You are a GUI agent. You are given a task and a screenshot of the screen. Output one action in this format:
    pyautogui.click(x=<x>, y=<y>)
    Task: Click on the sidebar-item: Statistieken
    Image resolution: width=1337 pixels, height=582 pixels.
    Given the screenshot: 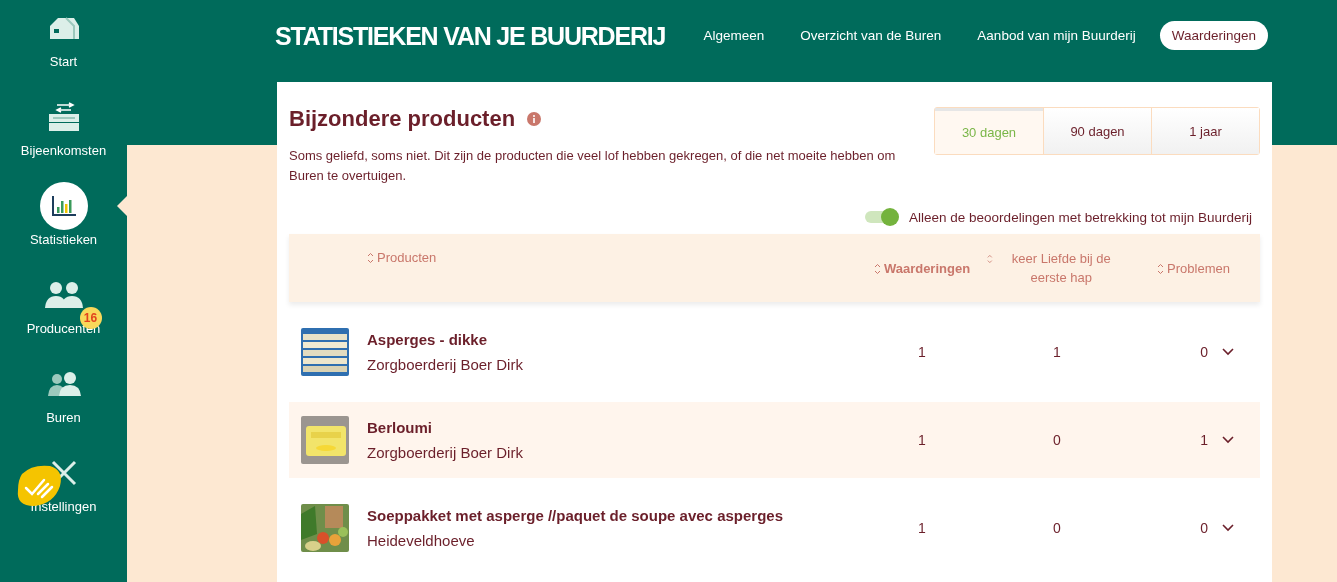 What is the action you would take?
    pyautogui.click(x=63, y=226)
    